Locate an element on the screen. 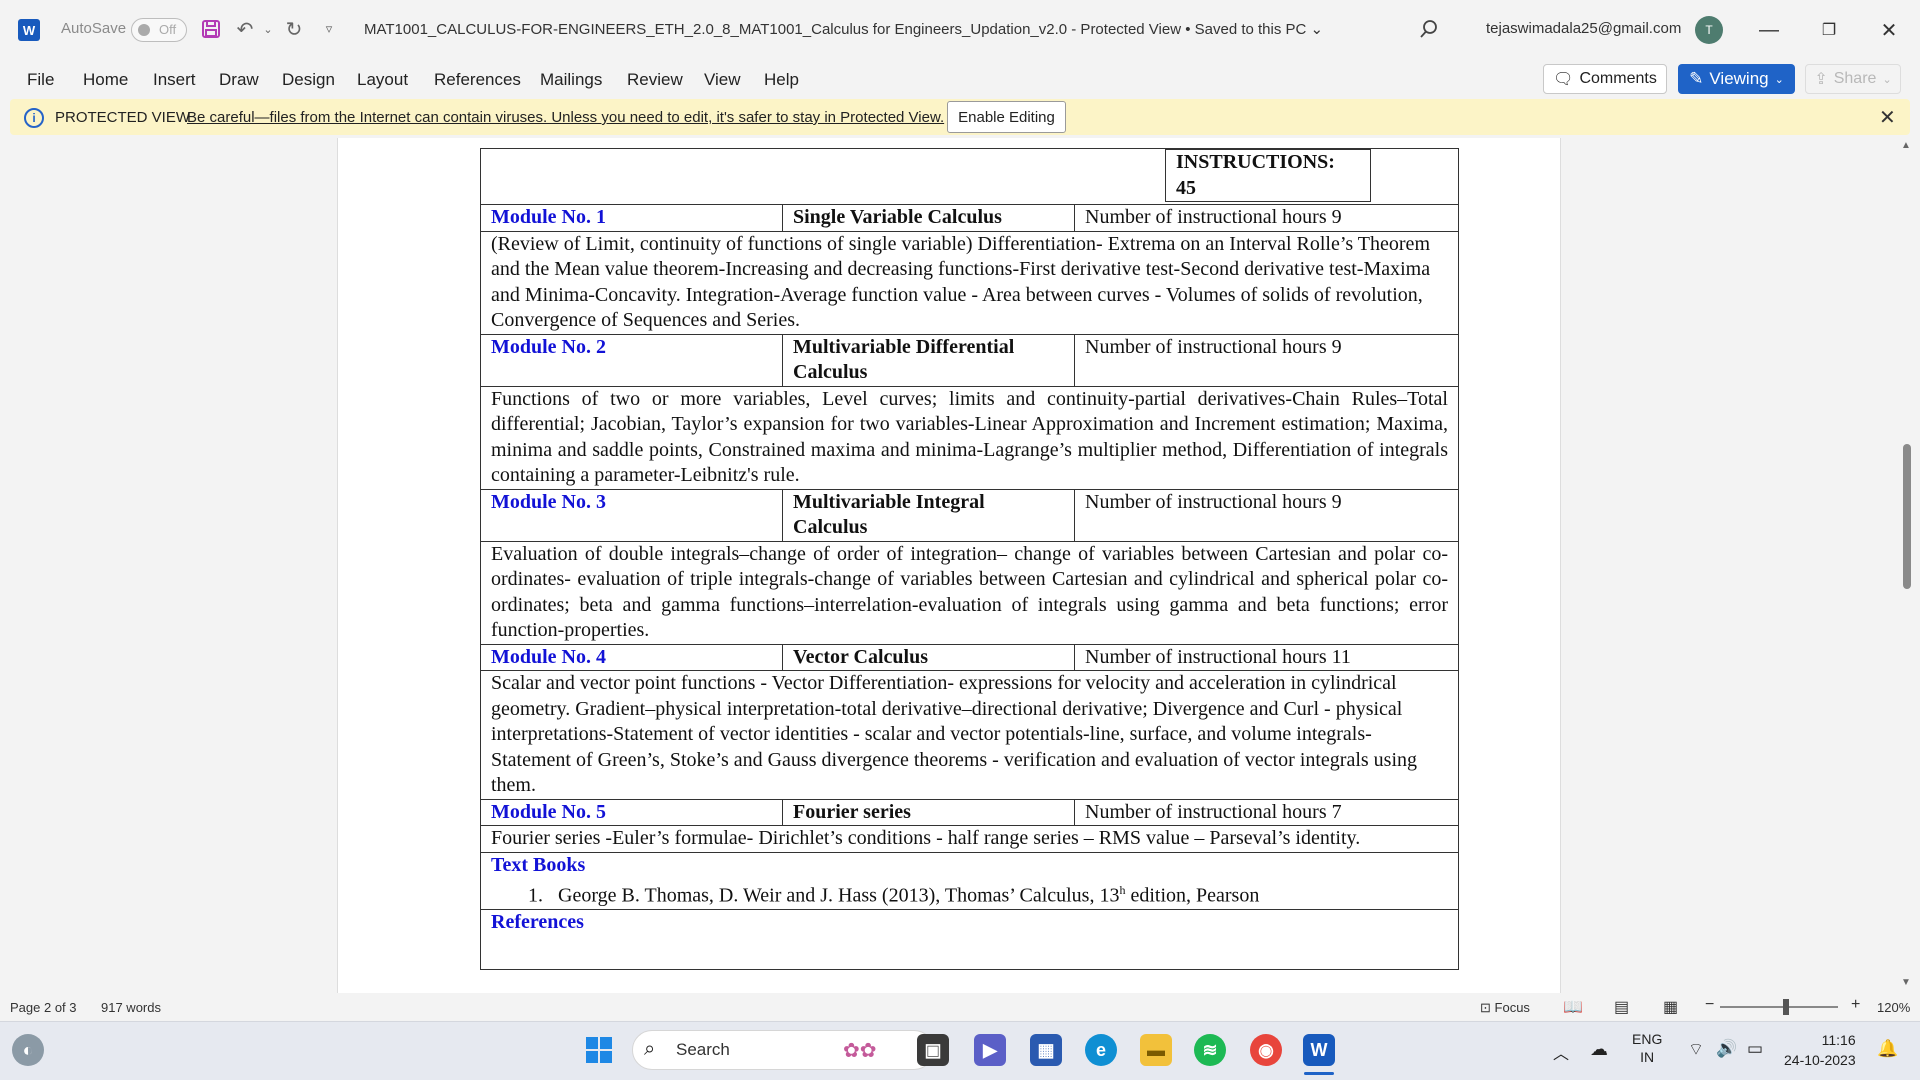 This screenshot has width=1920, height=1080. menu-review: Review is located at coordinates (655, 80).